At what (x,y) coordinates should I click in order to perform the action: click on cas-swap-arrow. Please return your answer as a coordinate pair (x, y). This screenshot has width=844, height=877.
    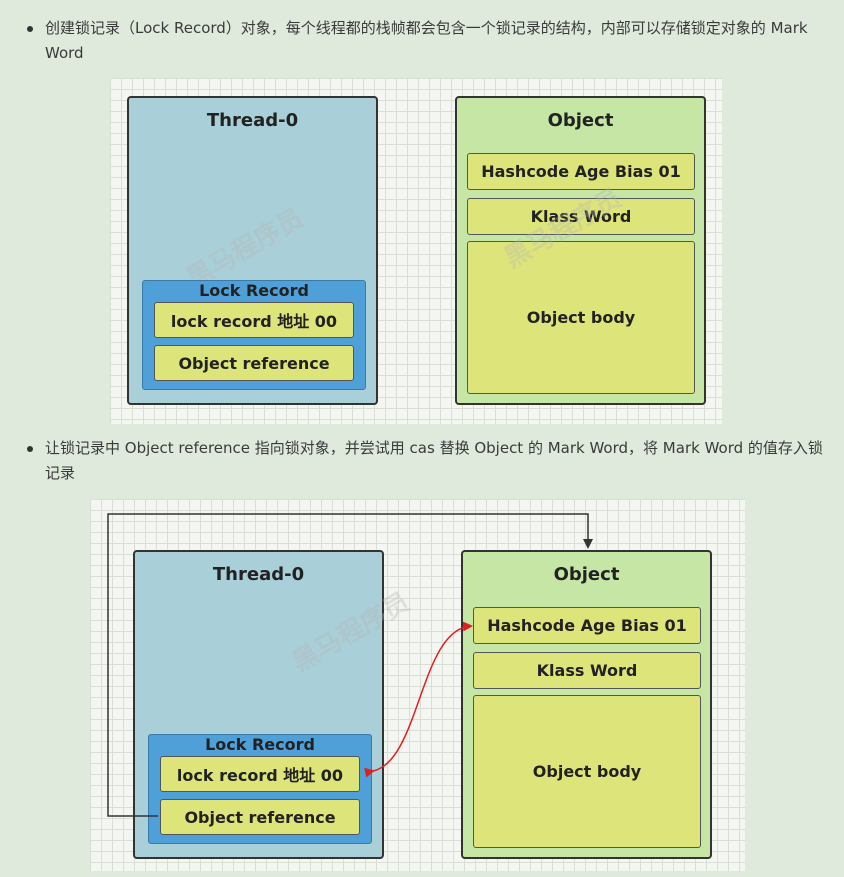
    Looking at the image, I should click on (418, 699).